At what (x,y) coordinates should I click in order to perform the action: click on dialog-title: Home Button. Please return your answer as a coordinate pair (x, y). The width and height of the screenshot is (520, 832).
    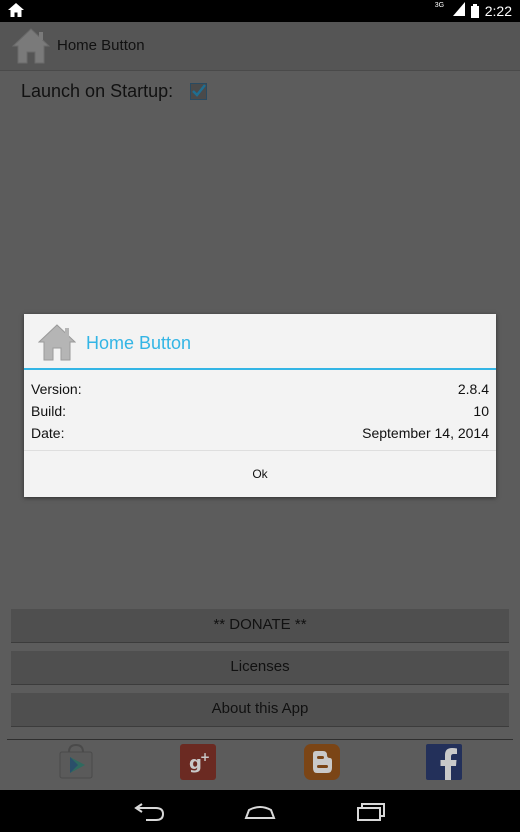
    Looking at the image, I should click on (139, 343).